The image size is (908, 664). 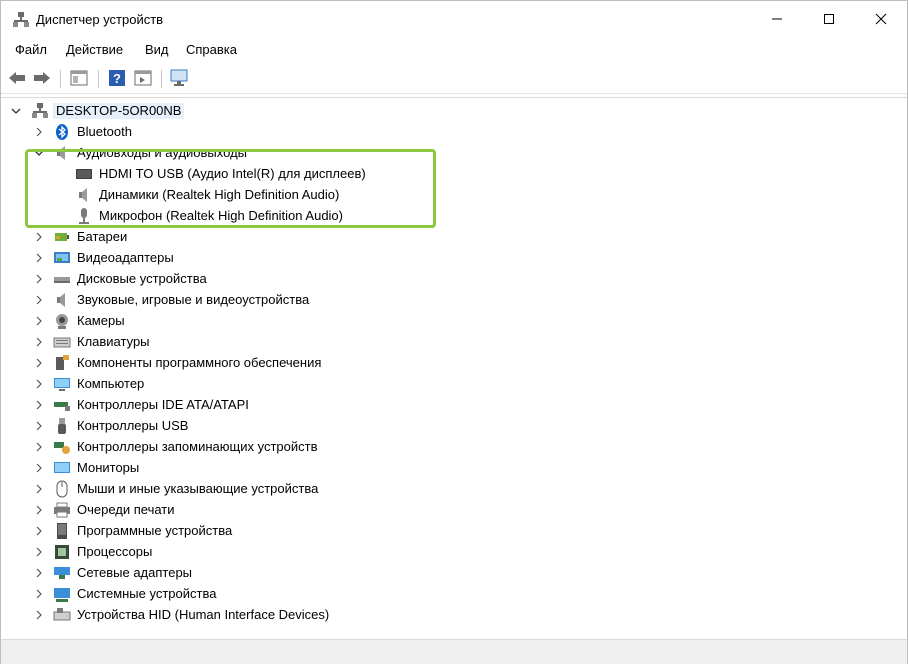 I want to click on scan-hardware-button, so click(x=179, y=78).